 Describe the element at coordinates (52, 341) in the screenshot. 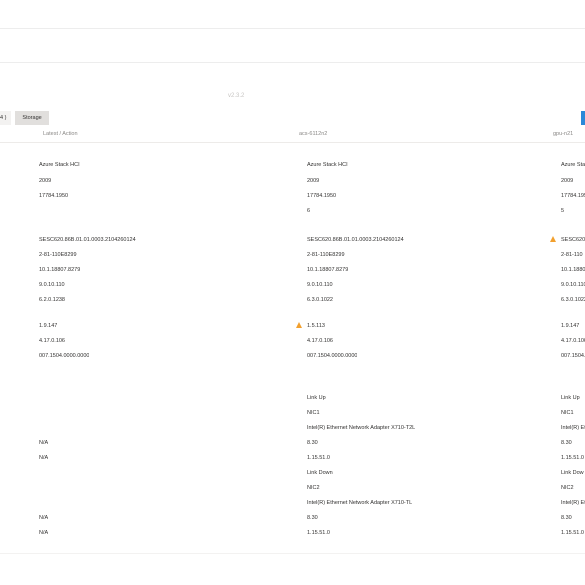

I see `latest-fw2: 4.17.0.106` at that location.